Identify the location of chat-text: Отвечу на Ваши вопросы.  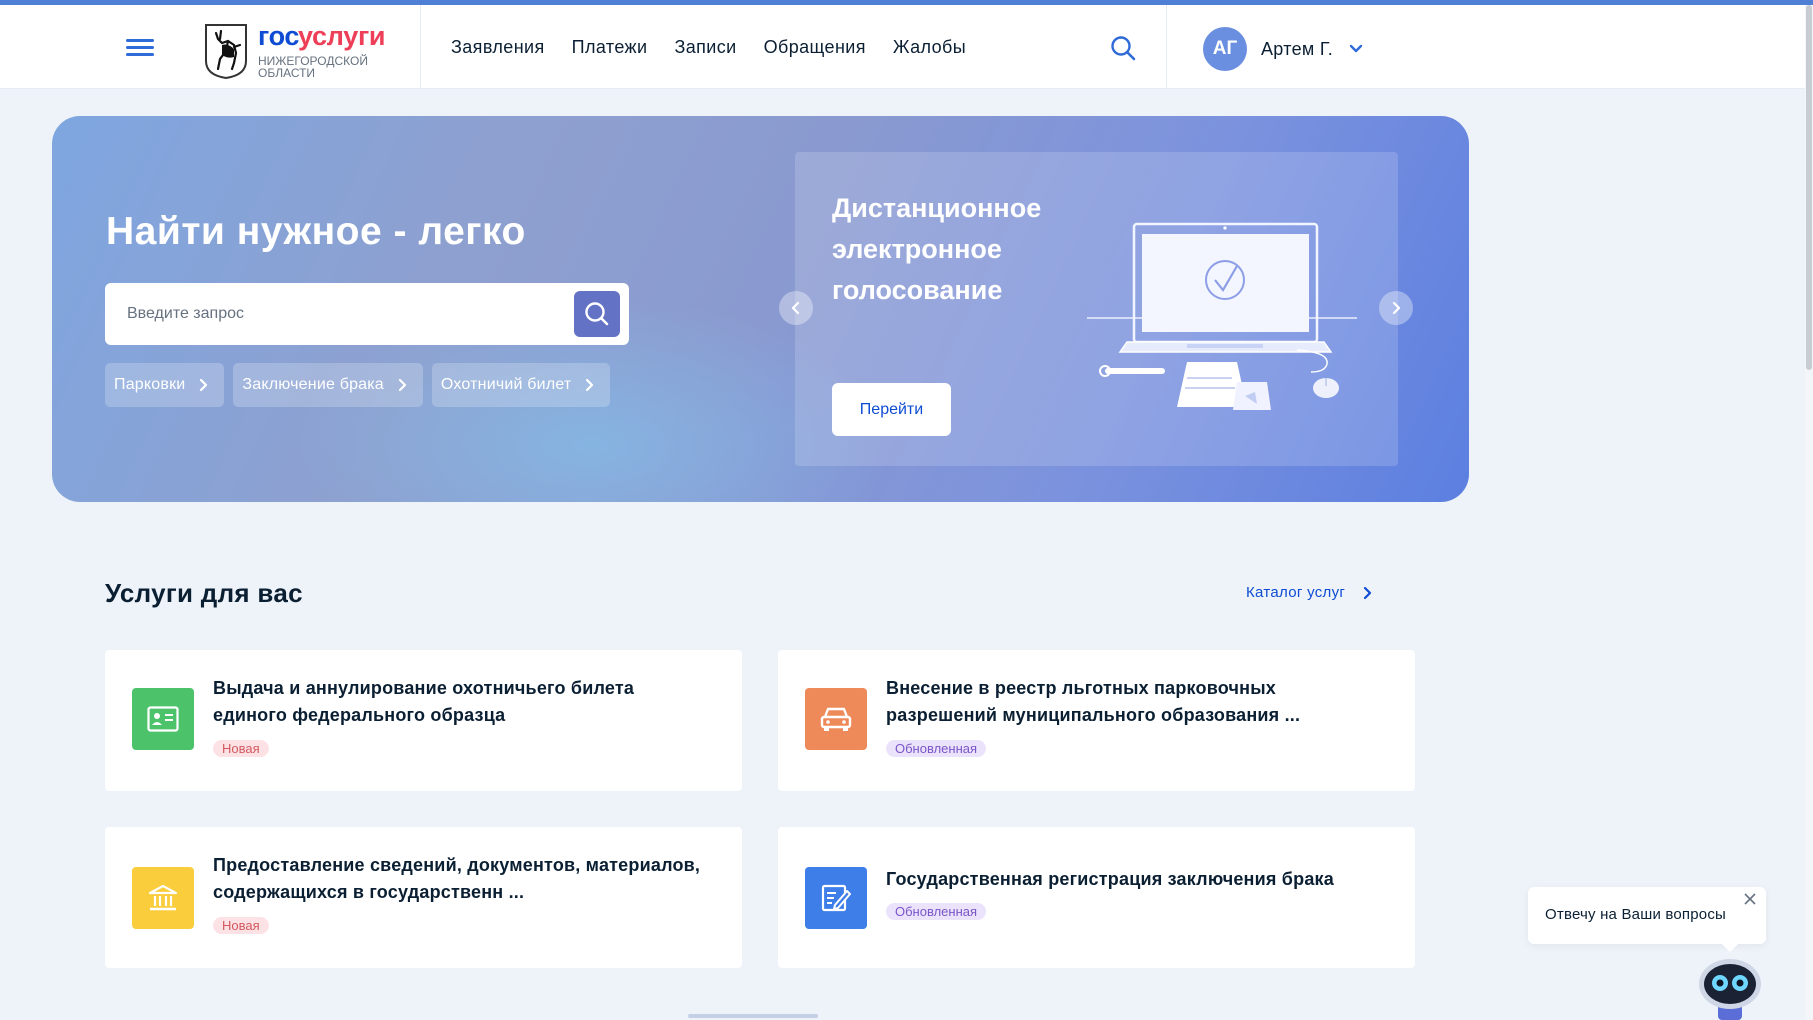
(1636, 914).